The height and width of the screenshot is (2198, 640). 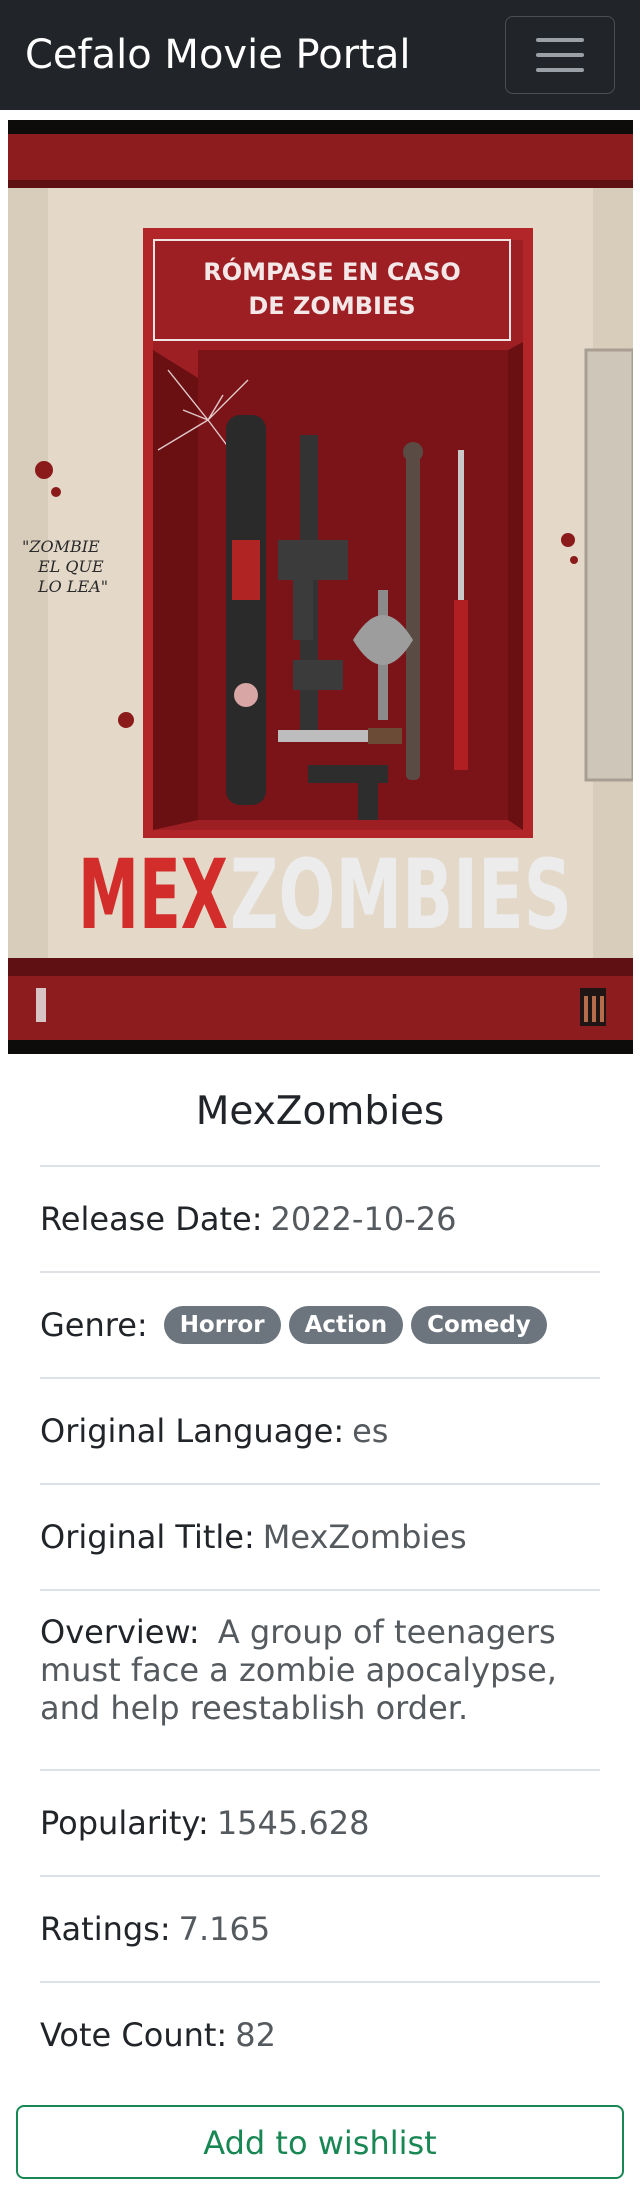 I want to click on original-language-value: es, so click(x=370, y=1431).